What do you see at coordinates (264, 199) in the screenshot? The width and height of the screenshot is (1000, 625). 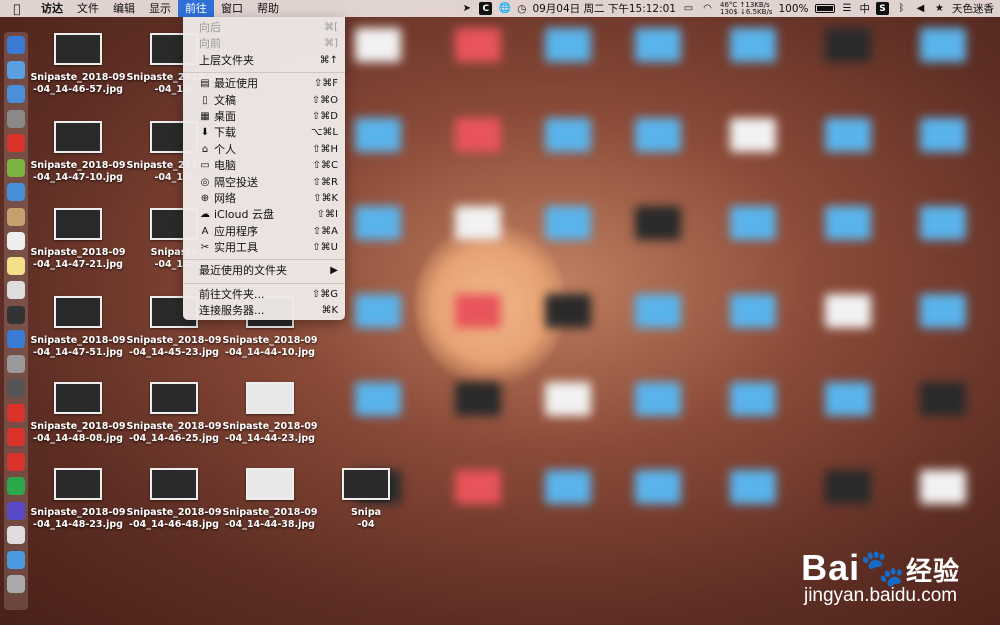 I see `menu-item-network: ⊕ 网络 ⇧⌘K` at bounding box center [264, 199].